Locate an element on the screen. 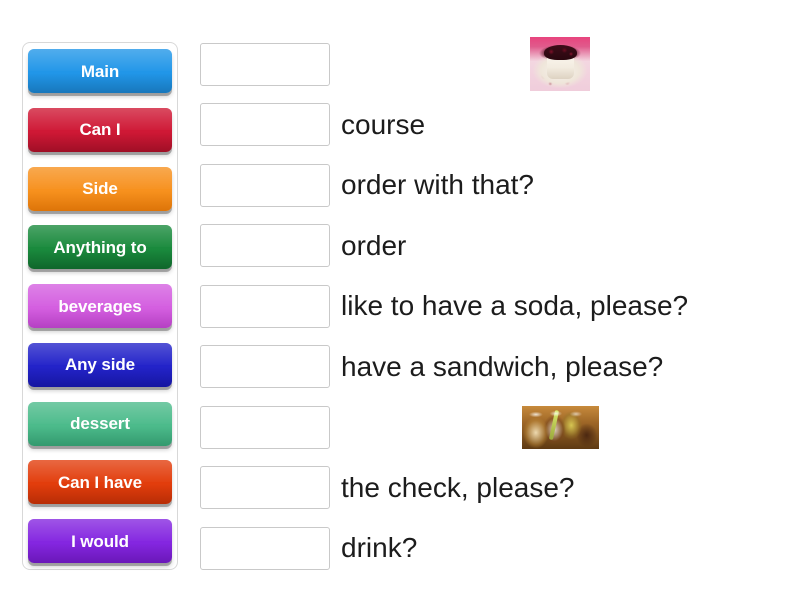  draggable-tile: beverages is located at coordinates (100, 306).